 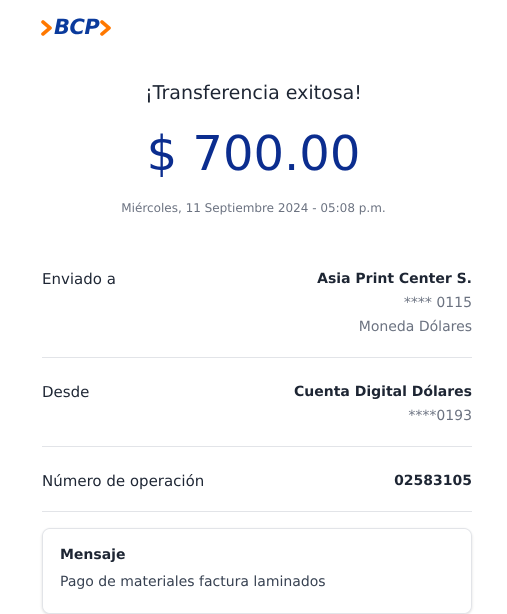 What do you see at coordinates (253, 93) in the screenshot?
I see `success-title: ¡Transferencia exitosa!` at bounding box center [253, 93].